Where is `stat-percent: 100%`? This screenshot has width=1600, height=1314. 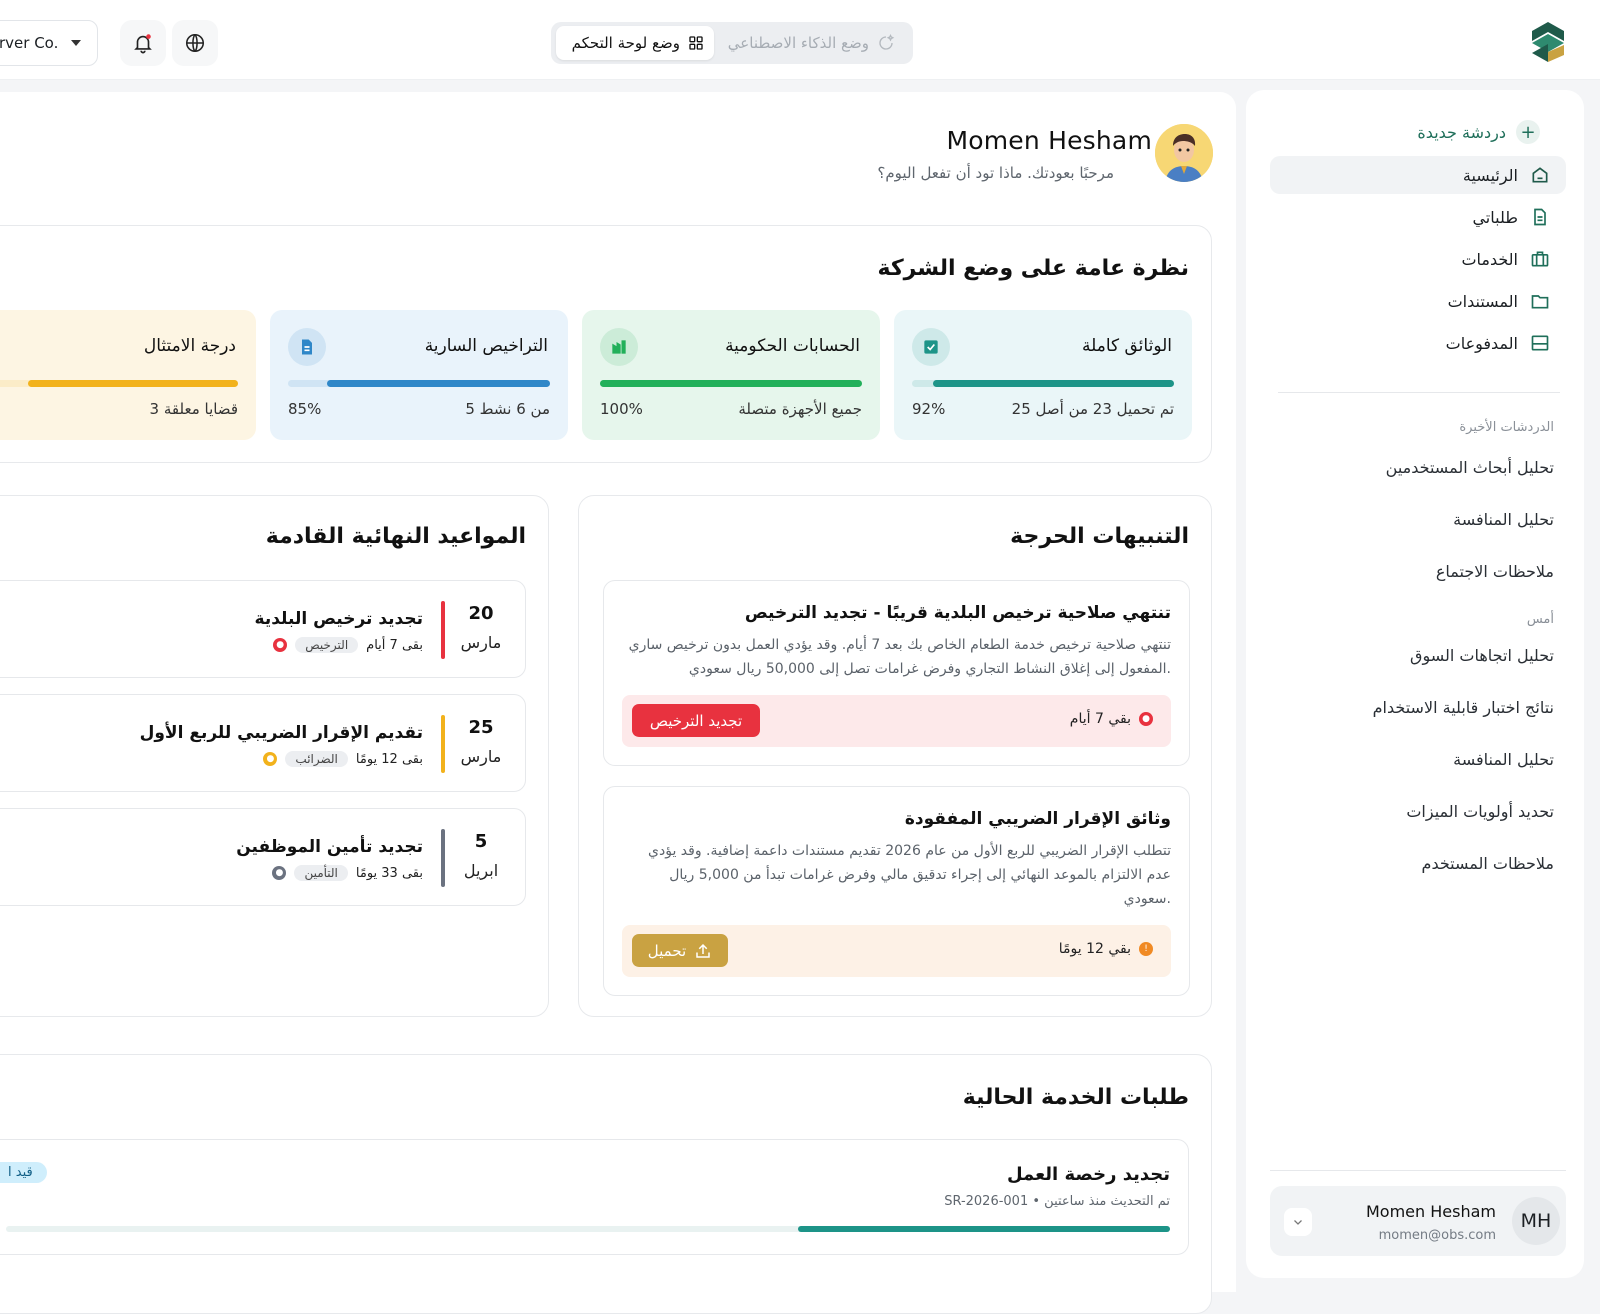
stat-percent: 100% is located at coordinates (621, 409).